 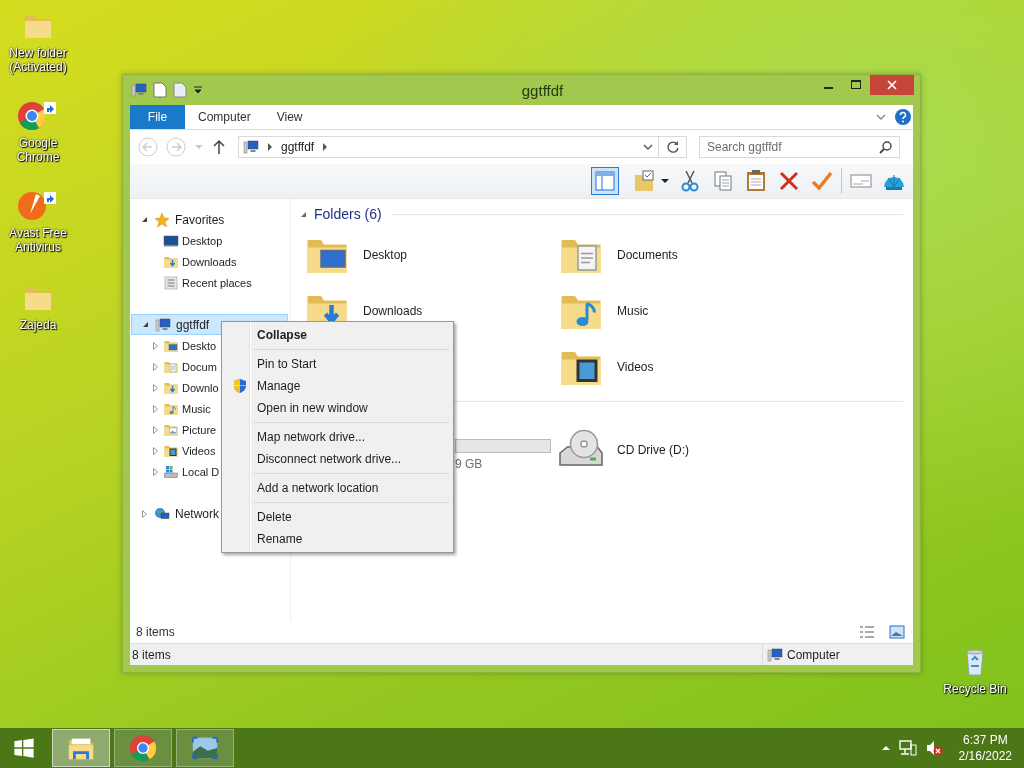 I want to click on folder-label: Documents, so click(x=647, y=255).